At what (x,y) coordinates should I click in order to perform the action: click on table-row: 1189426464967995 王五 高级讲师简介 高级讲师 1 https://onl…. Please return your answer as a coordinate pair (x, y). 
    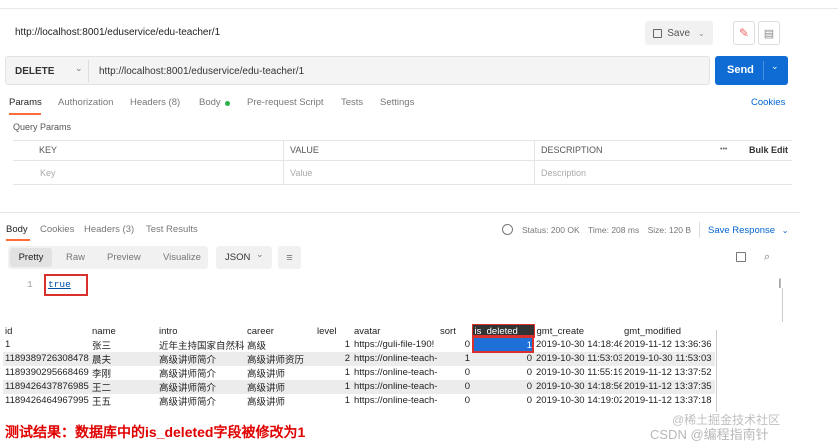
    Looking at the image, I should click on (359, 401).